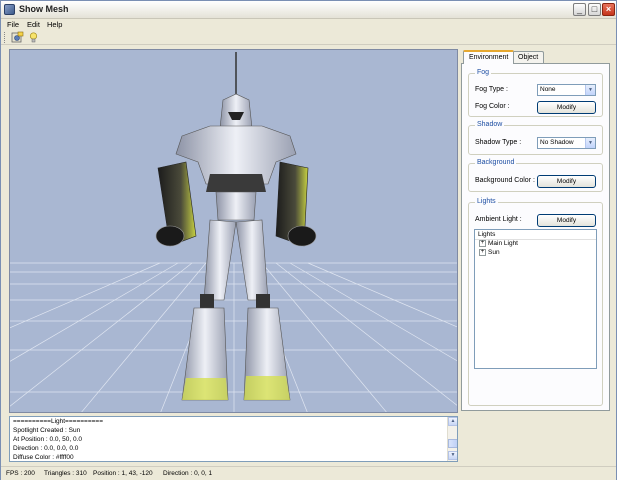  Describe the element at coordinates (498, 142) in the screenshot. I see `shadow-type-label: Shadow Type :` at that location.